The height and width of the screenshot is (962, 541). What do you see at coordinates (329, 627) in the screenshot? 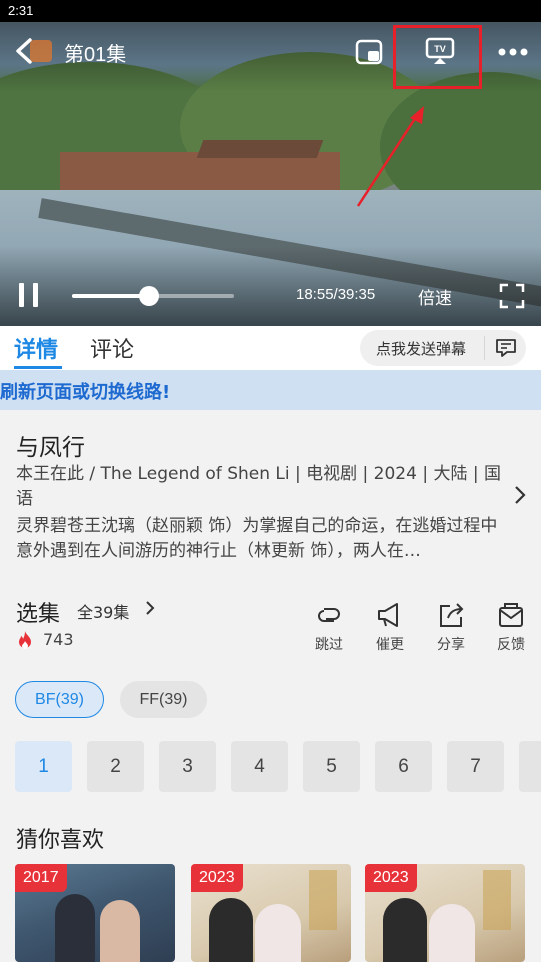
I see `skip-button: 跳过` at bounding box center [329, 627].